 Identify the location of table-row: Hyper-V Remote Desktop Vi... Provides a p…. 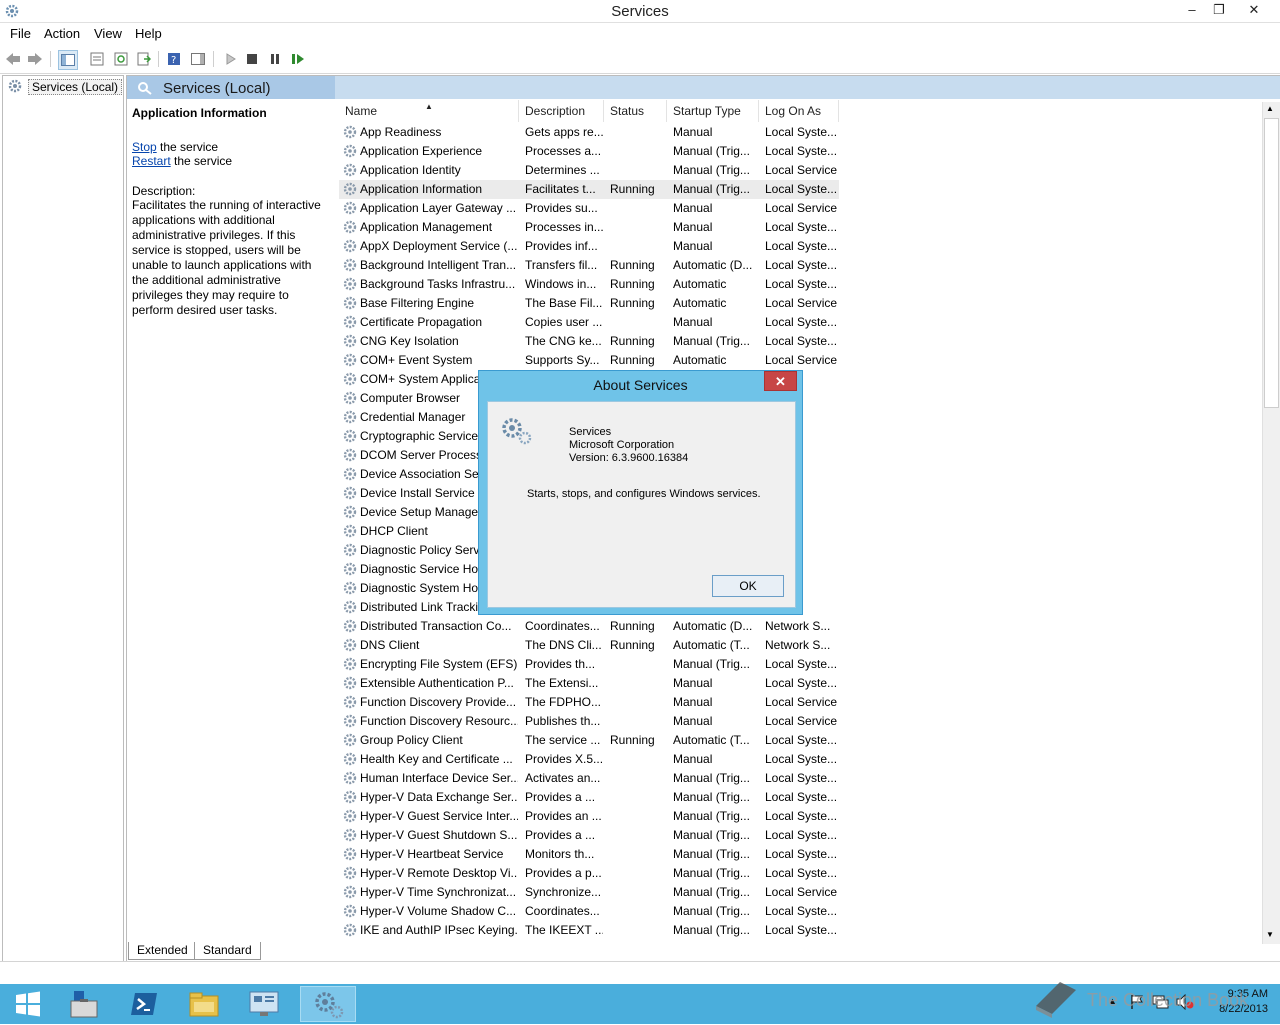
(589, 873).